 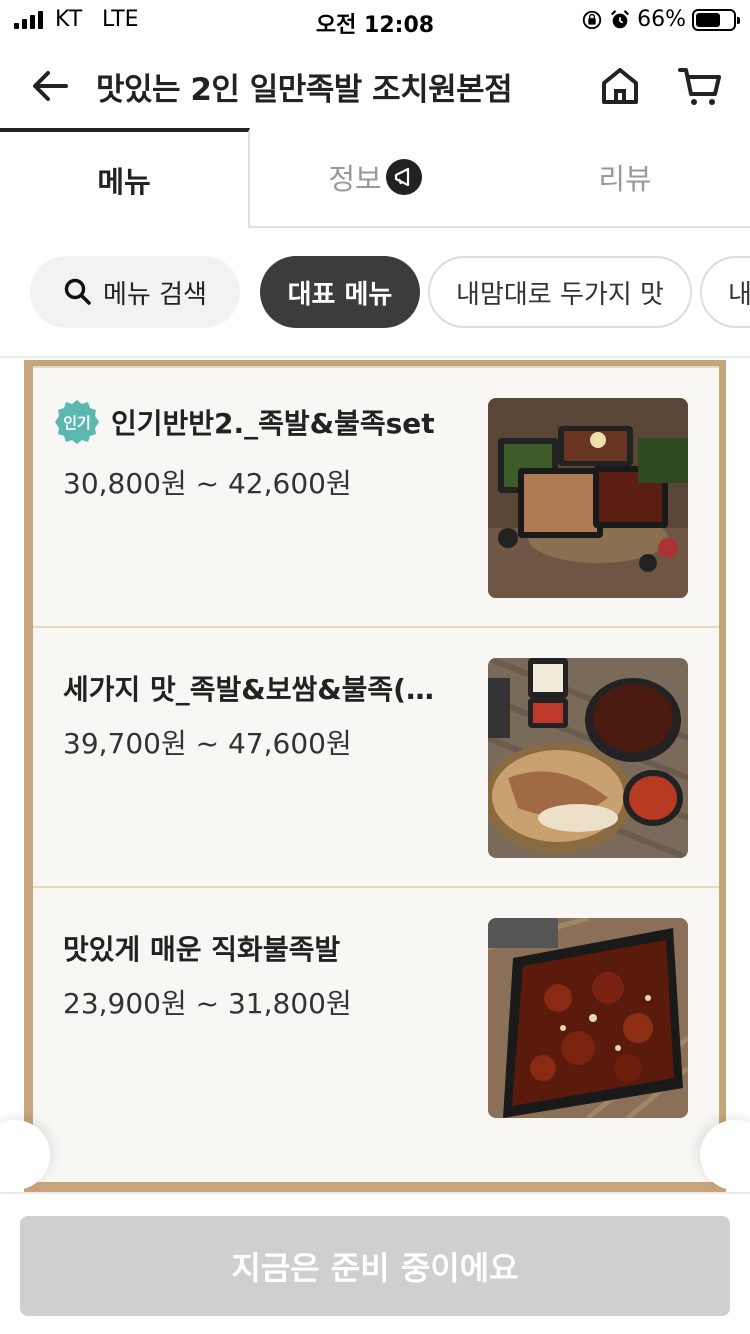 What do you see at coordinates (560, 292) in the screenshot?
I see `chip-two-flavors: 내맘대로 두가지 맛` at bounding box center [560, 292].